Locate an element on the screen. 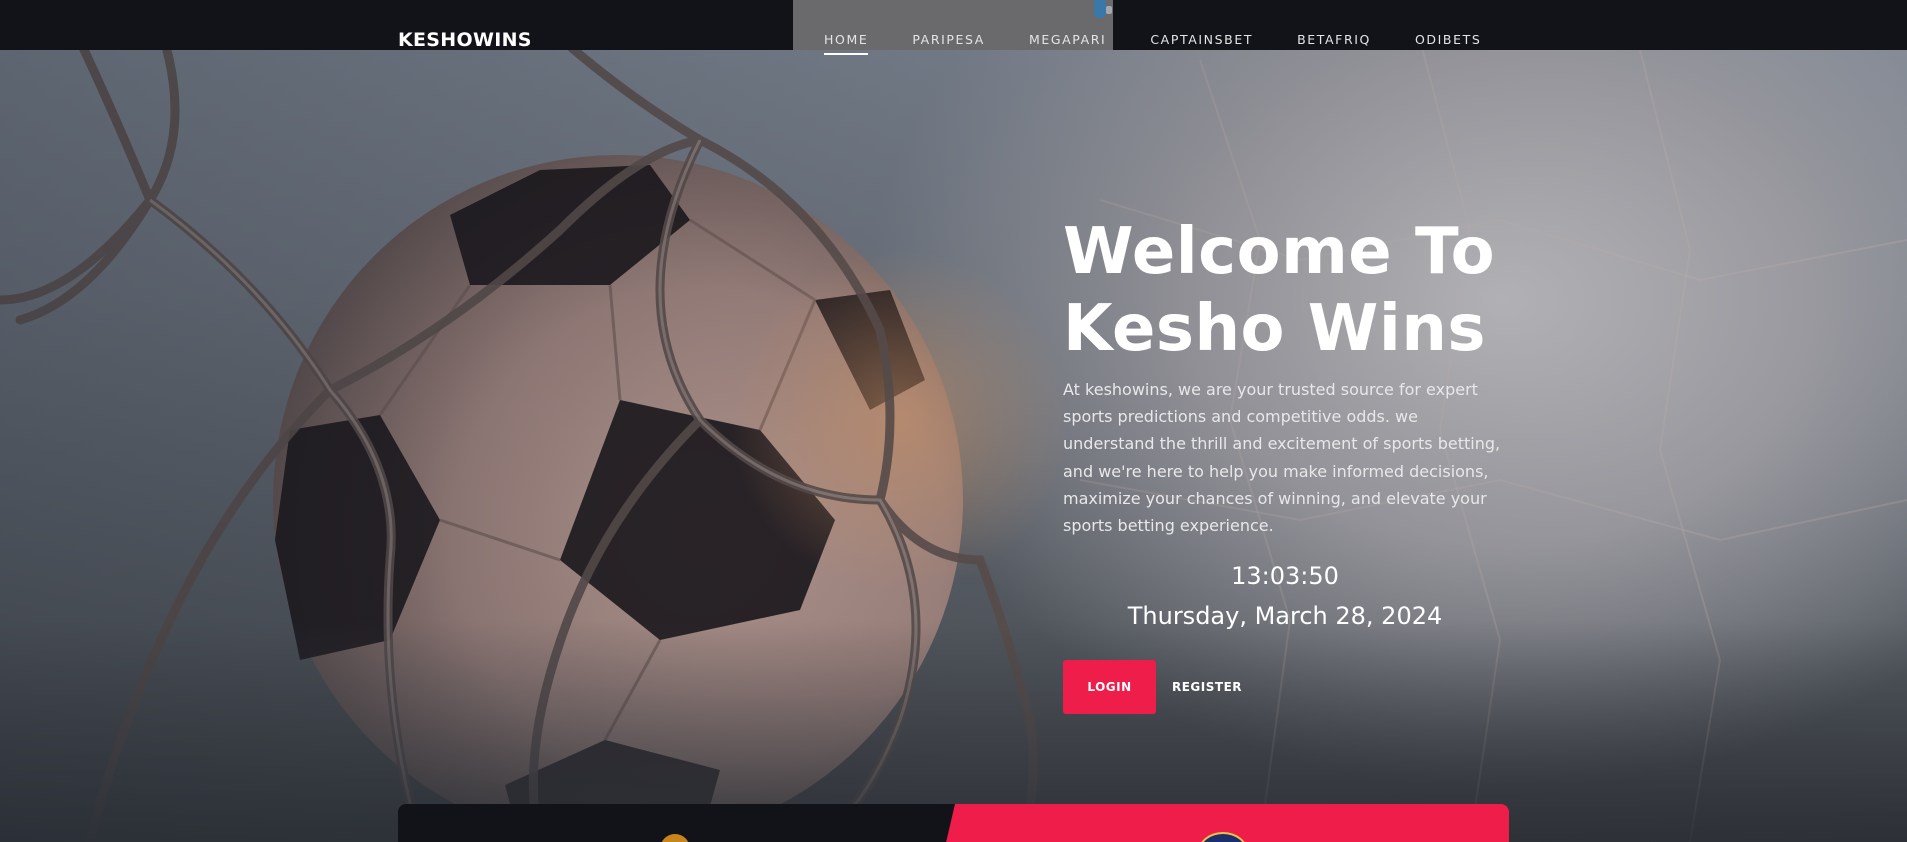 This screenshot has width=1907, height=842. register-button: REGISTER is located at coordinates (1207, 687).